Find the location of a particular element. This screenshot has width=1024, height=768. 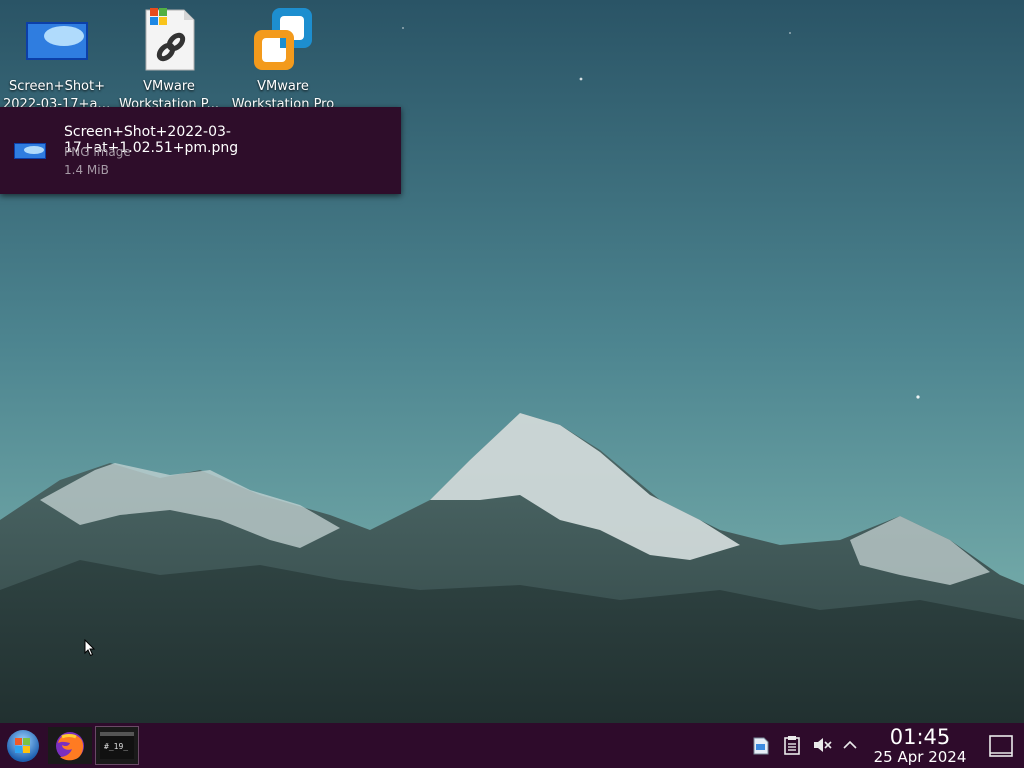

task-terminal: #_19_ is located at coordinates (117, 745).